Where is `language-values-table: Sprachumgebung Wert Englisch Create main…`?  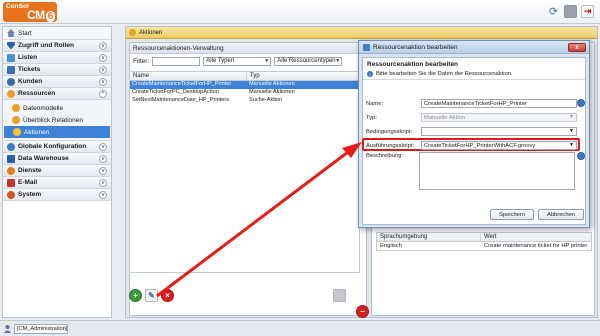 language-values-table: Sprachumgebung Wert Englisch Create main… is located at coordinates (484, 241).